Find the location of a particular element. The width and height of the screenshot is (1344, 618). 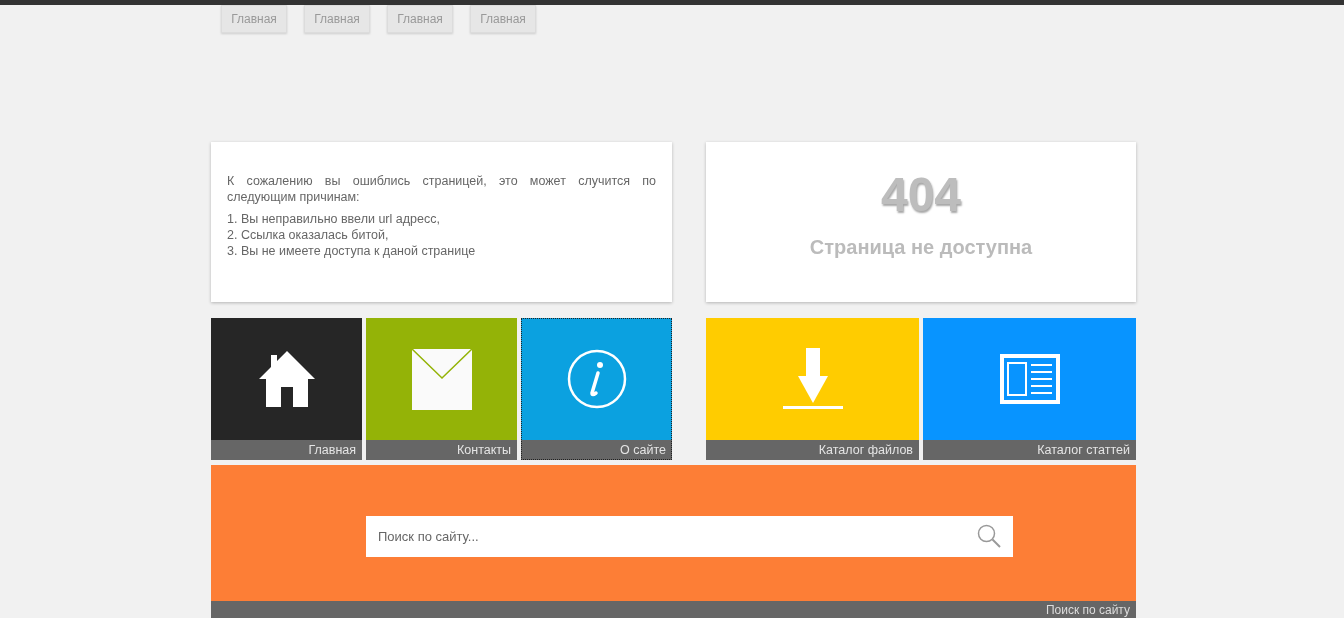

tile-label: Главная is located at coordinates (286, 450).